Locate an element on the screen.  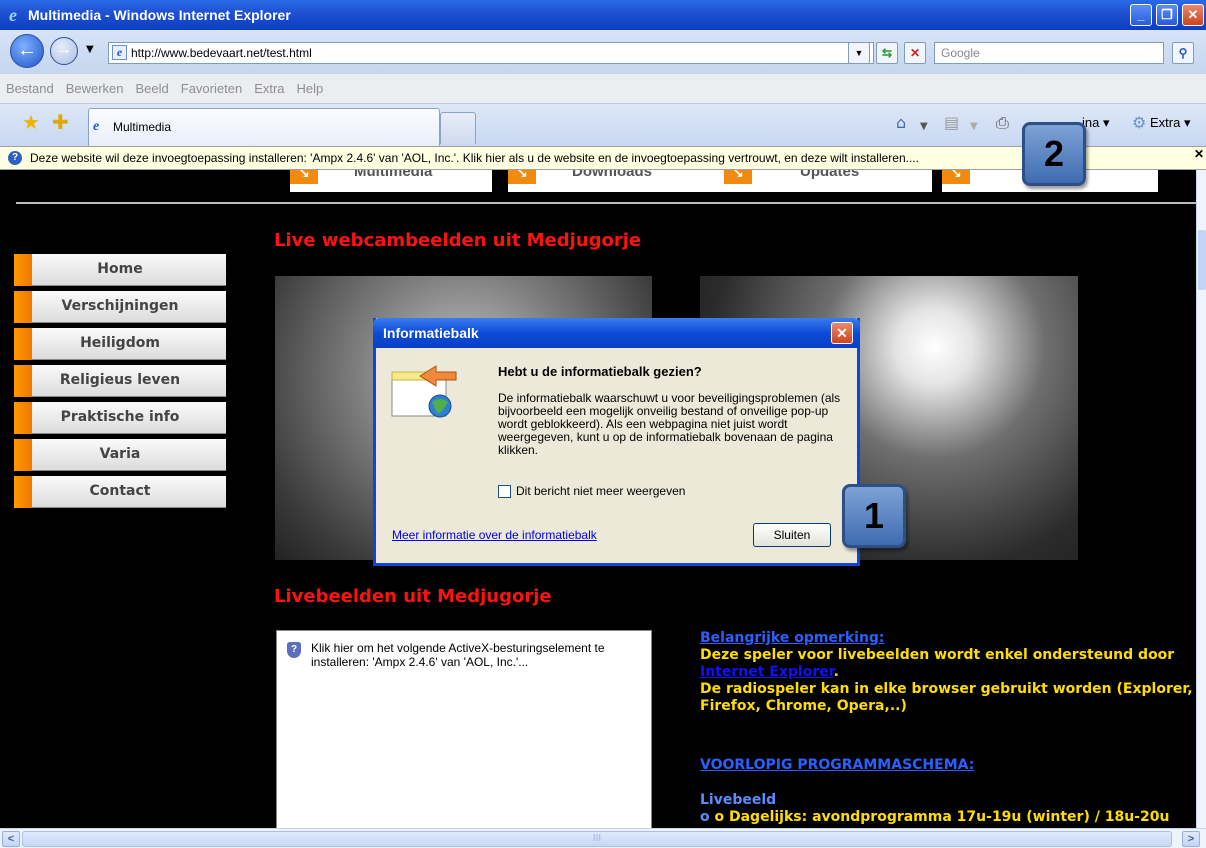
menu-beeld: Beeld is located at coordinates (152, 88).